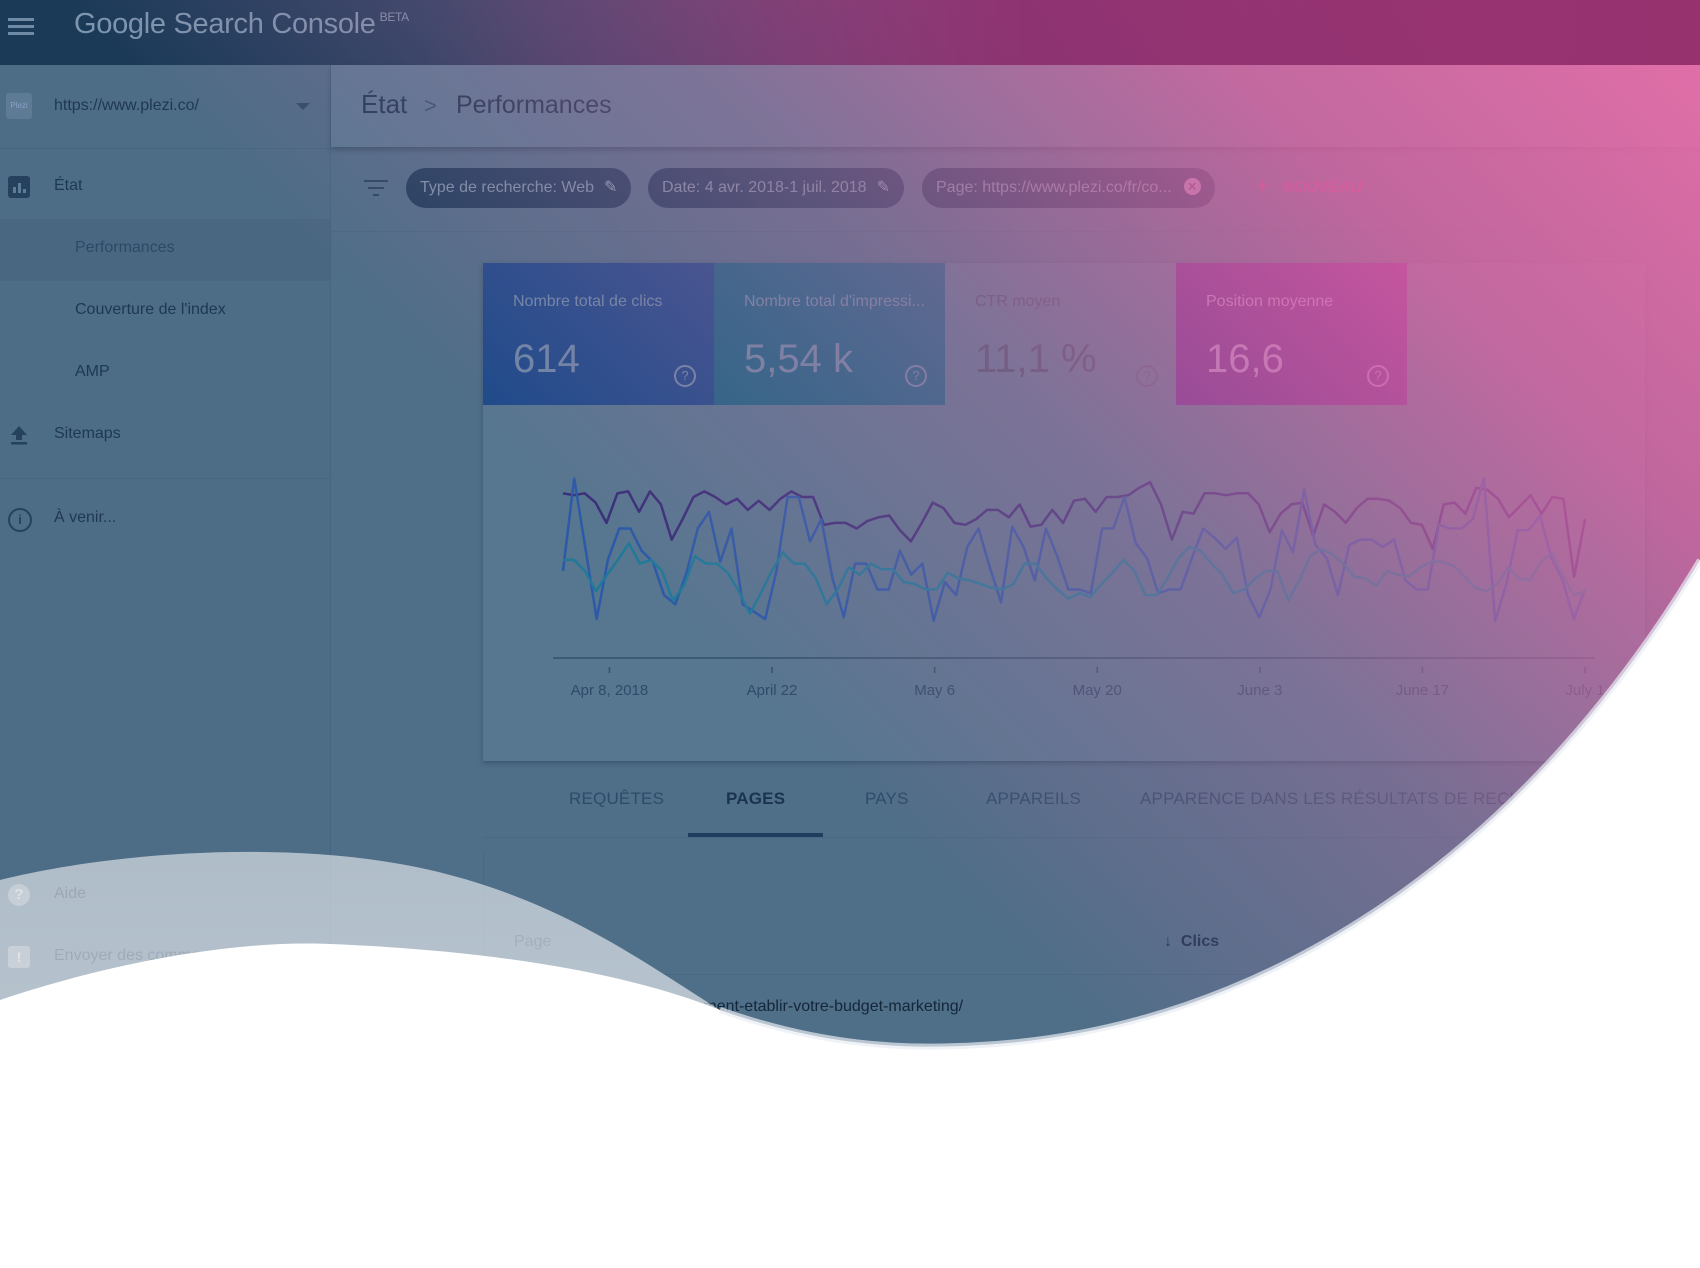 This screenshot has width=1700, height=1268. I want to click on breadcrumb-parent: État, so click(384, 104).